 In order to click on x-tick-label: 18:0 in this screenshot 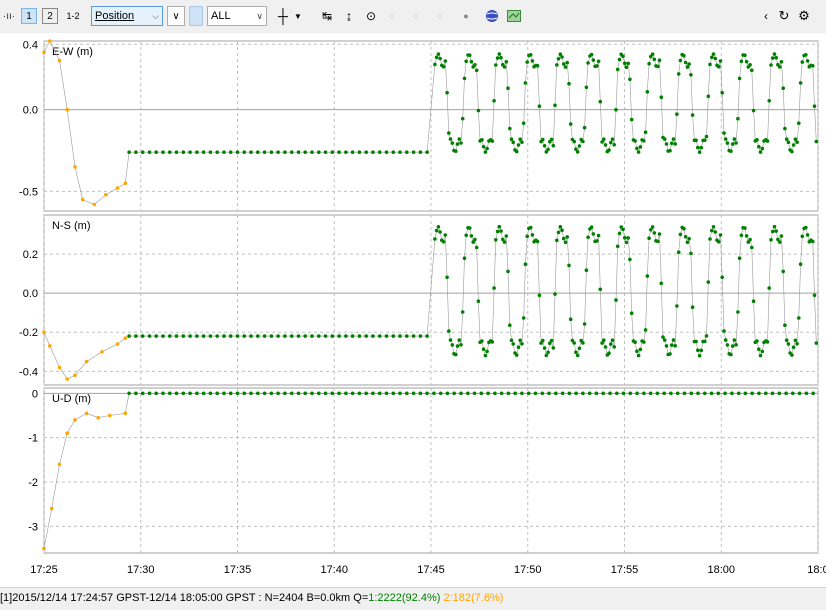, I will do `click(816, 570)`.